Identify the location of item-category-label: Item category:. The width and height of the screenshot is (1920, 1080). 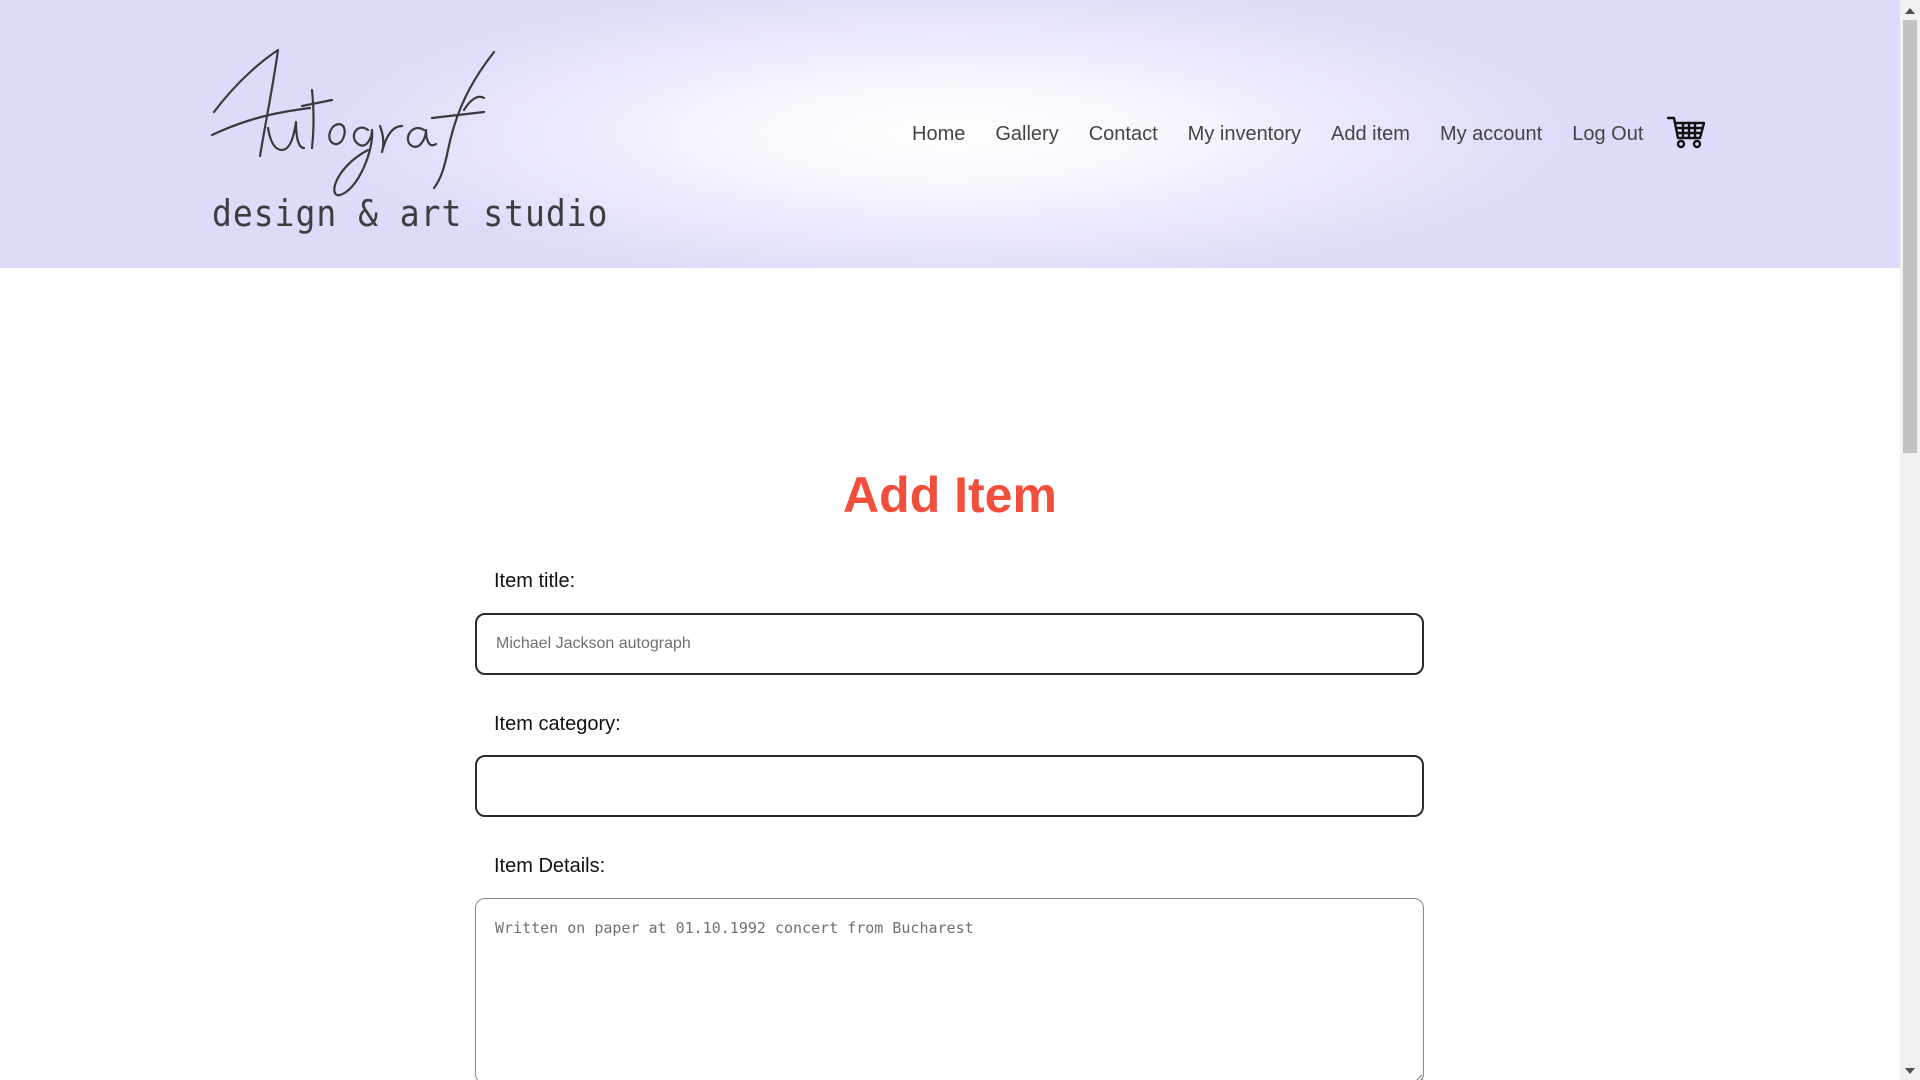
(557, 724).